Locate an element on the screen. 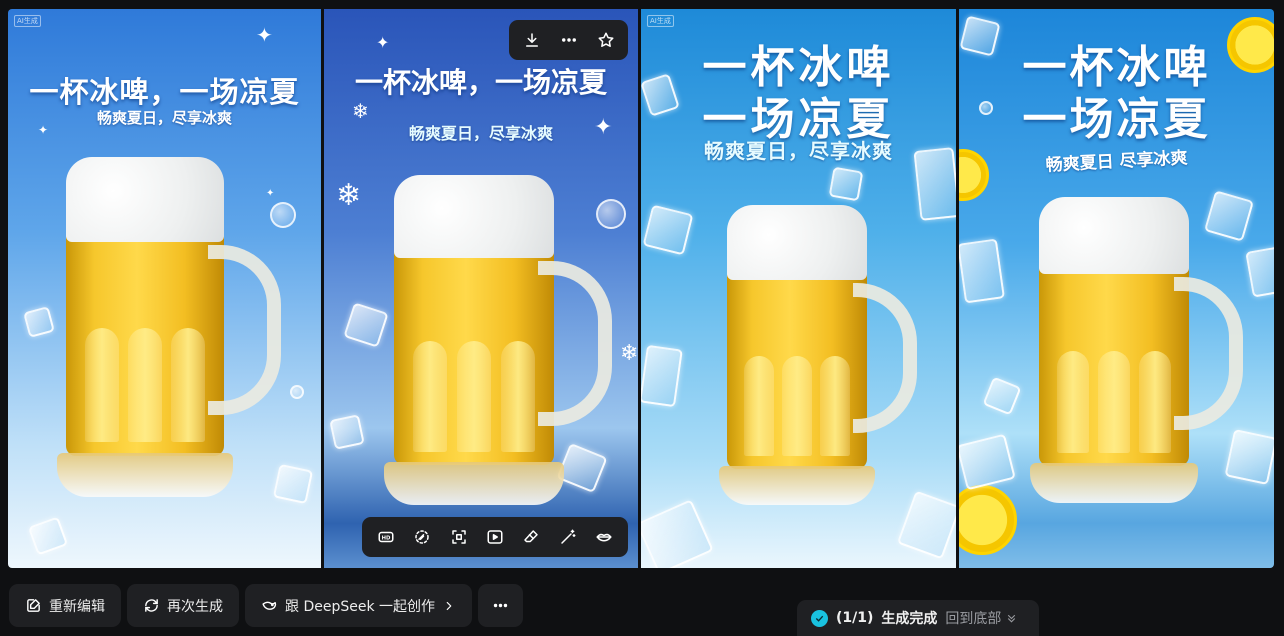 This screenshot has height=636, width=1284. check-circle-icon is located at coordinates (819, 618).